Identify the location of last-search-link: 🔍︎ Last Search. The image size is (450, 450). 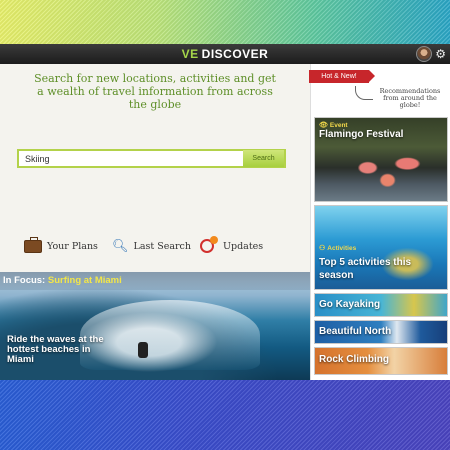
(151, 246).